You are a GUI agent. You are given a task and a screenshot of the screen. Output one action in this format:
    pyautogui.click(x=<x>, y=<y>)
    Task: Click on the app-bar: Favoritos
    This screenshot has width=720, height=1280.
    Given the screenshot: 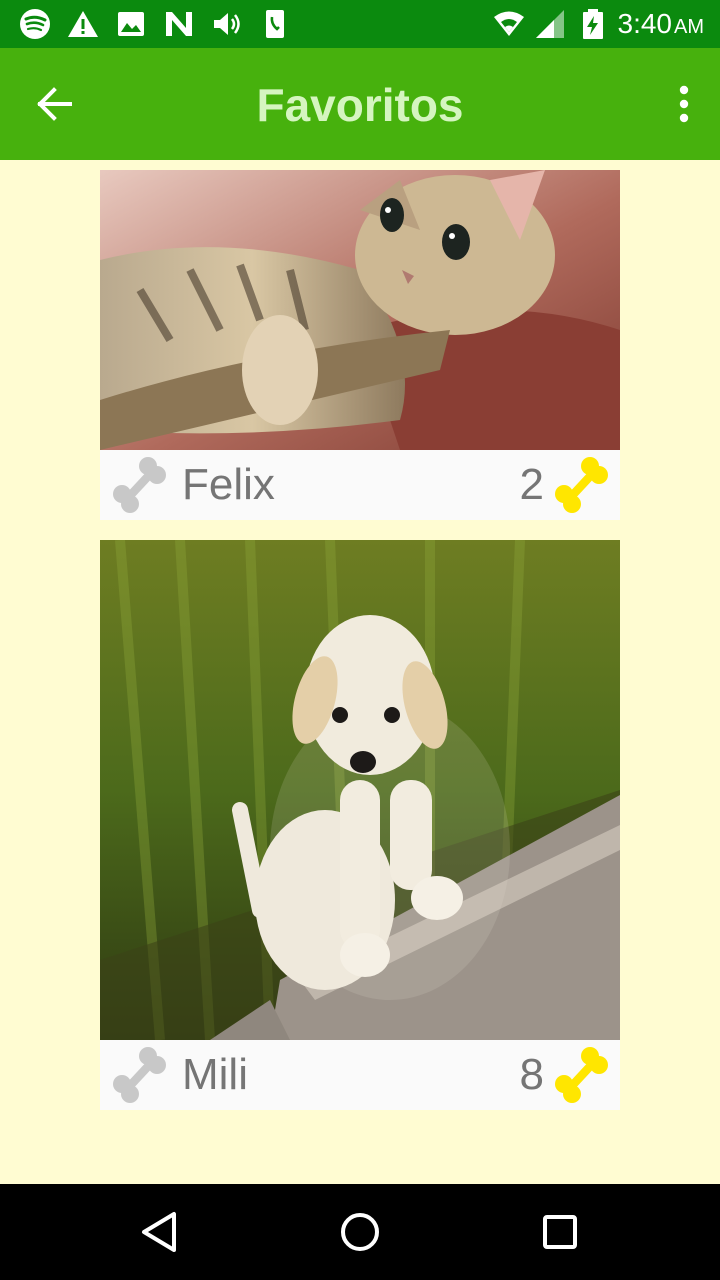 What is the action you would take?
    pyautogui.click(x=360, y=104)
    